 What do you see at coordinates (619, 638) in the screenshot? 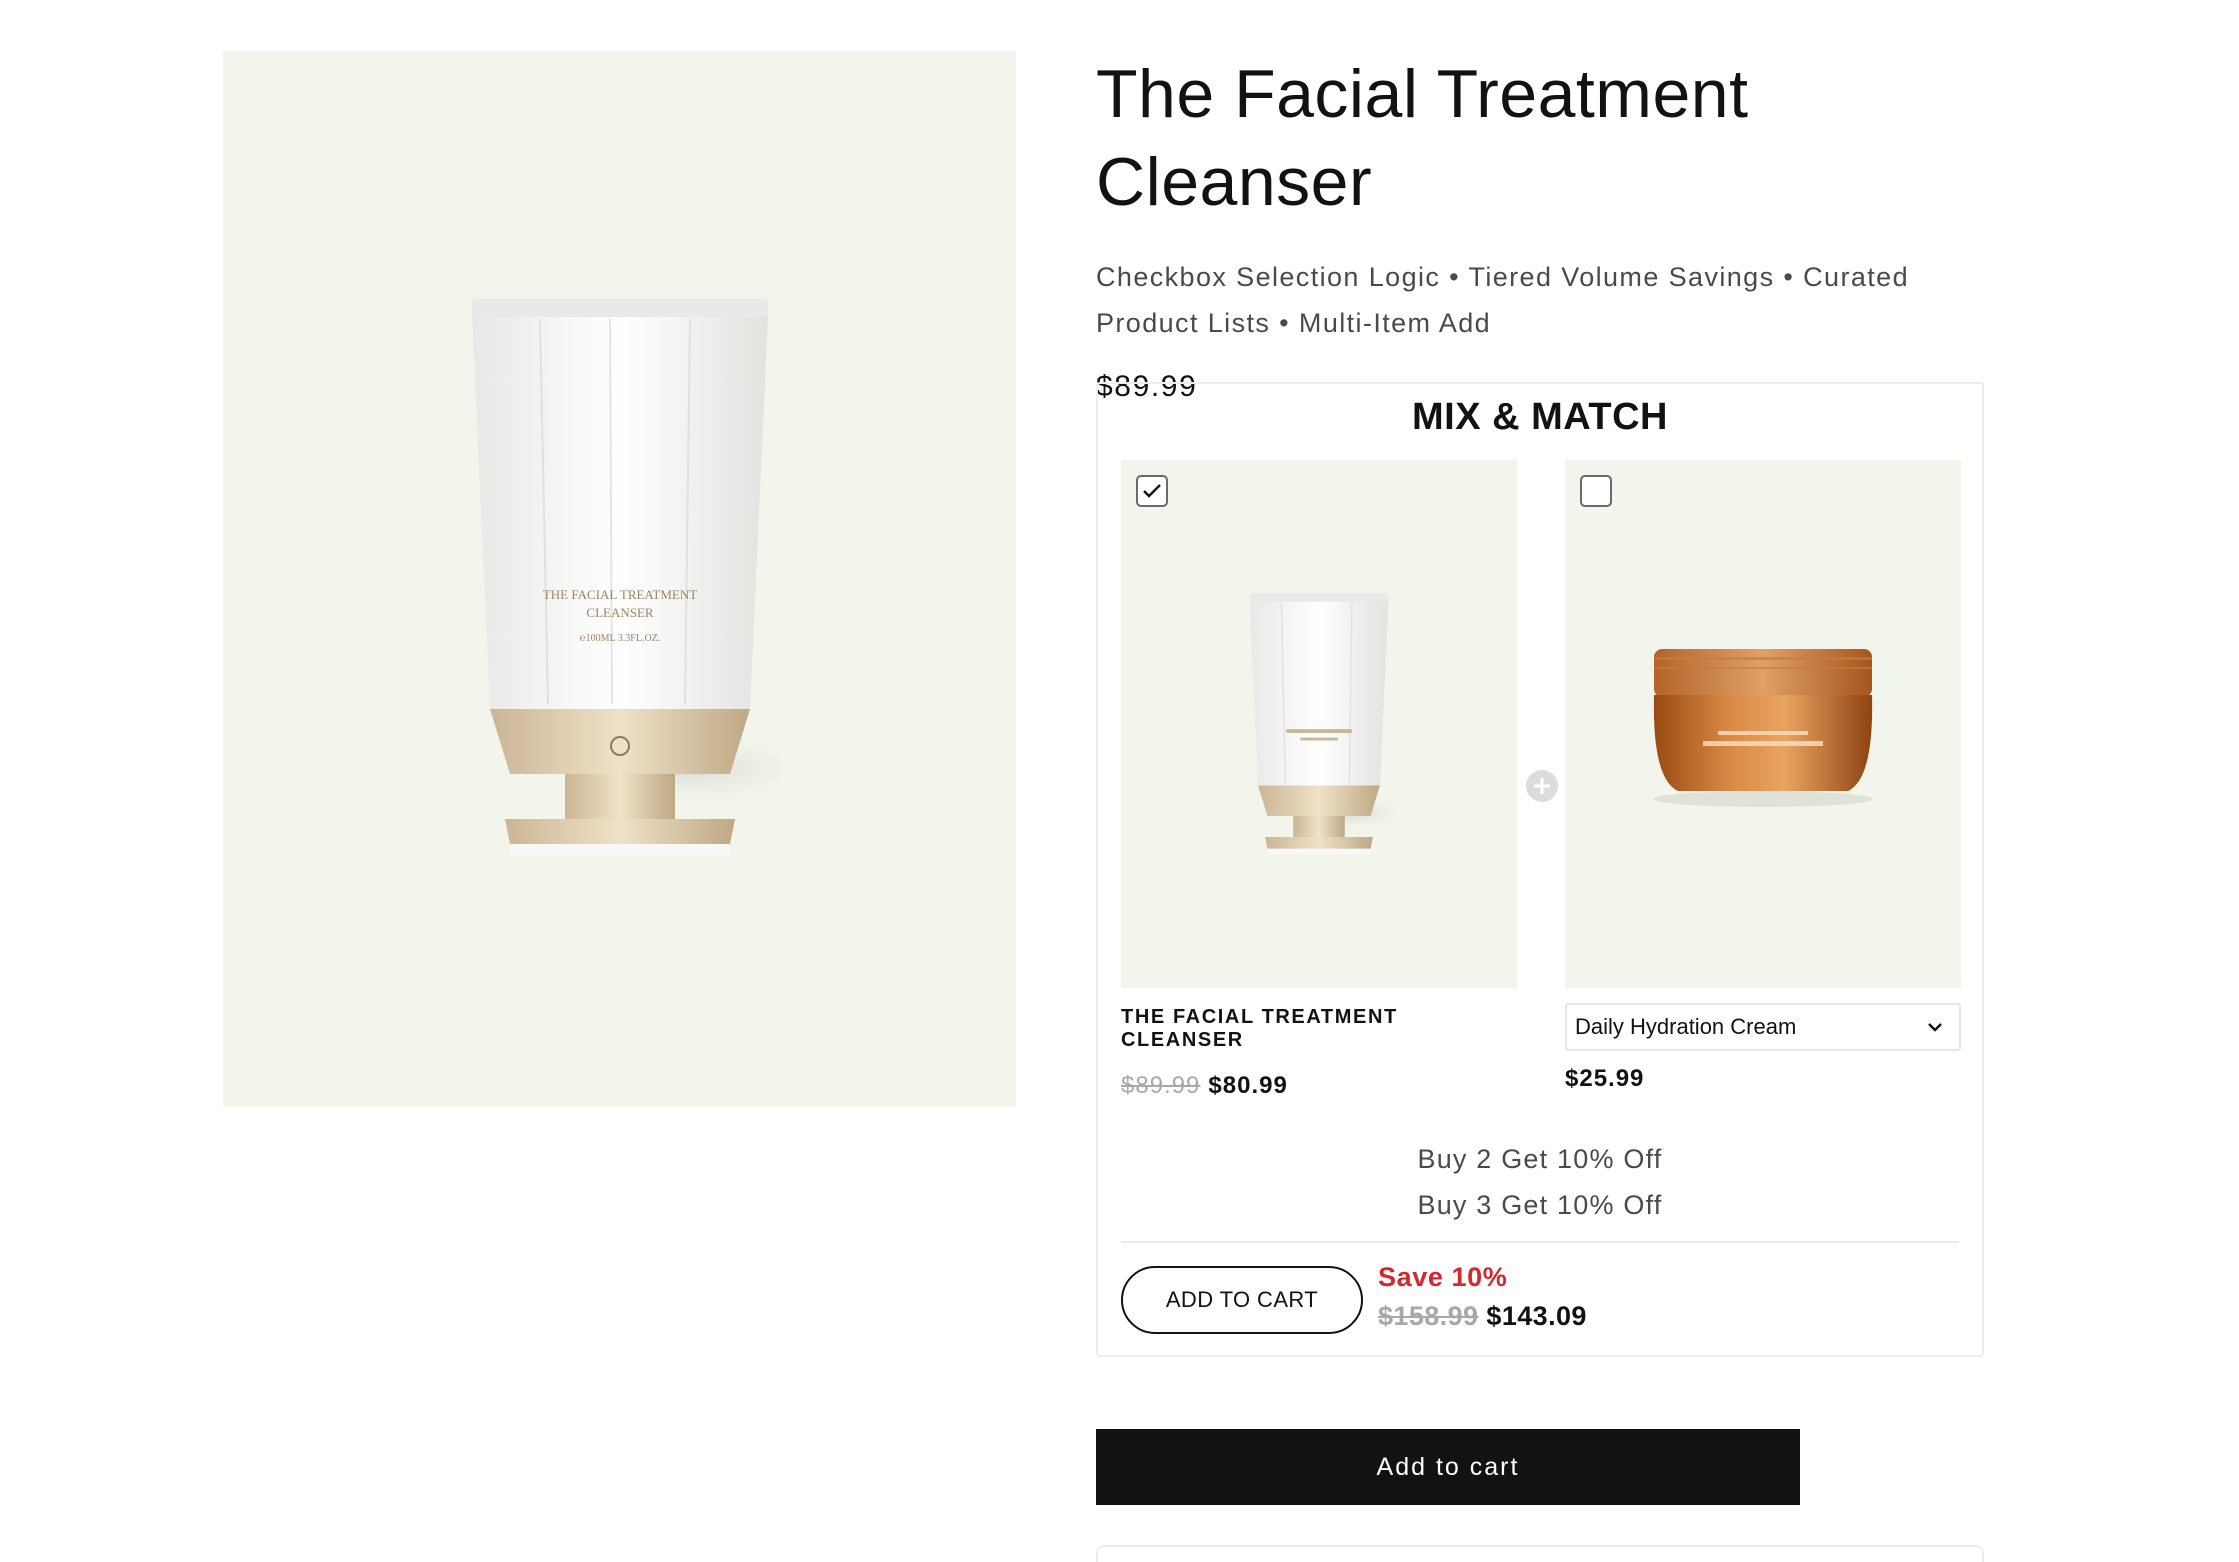
I see `svg-text: ℮100ML 3.3FL.OZ.` at bounding box center [619, 638].